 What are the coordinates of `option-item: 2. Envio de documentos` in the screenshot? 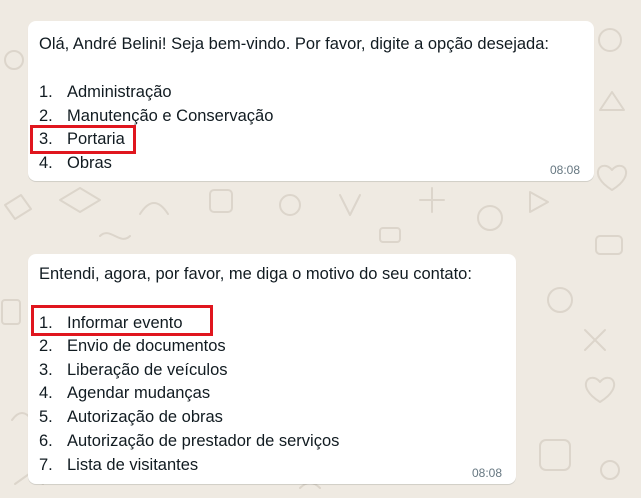 It's located at (132, 346).